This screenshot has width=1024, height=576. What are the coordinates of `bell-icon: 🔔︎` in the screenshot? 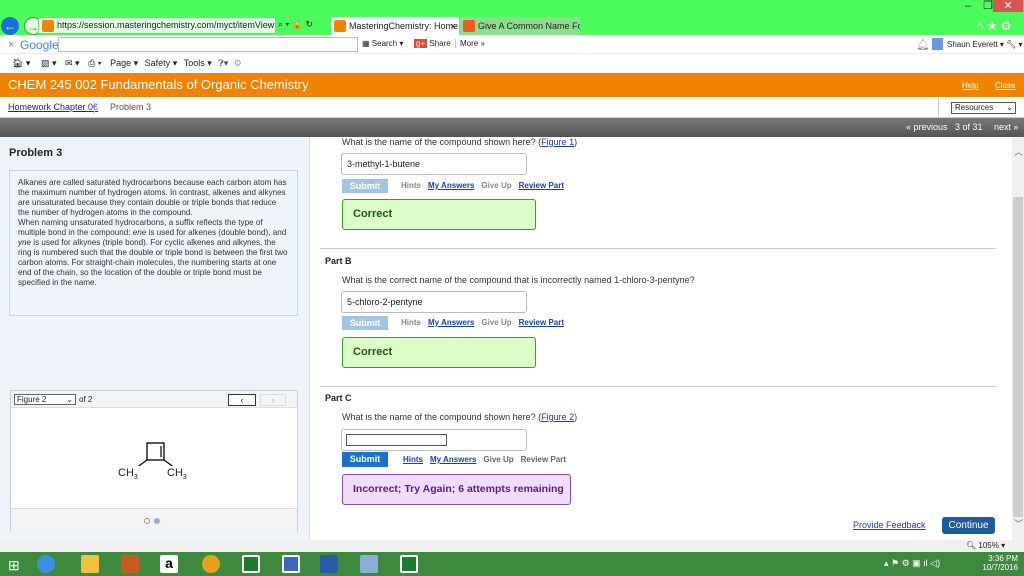 It's located at (923, 44).